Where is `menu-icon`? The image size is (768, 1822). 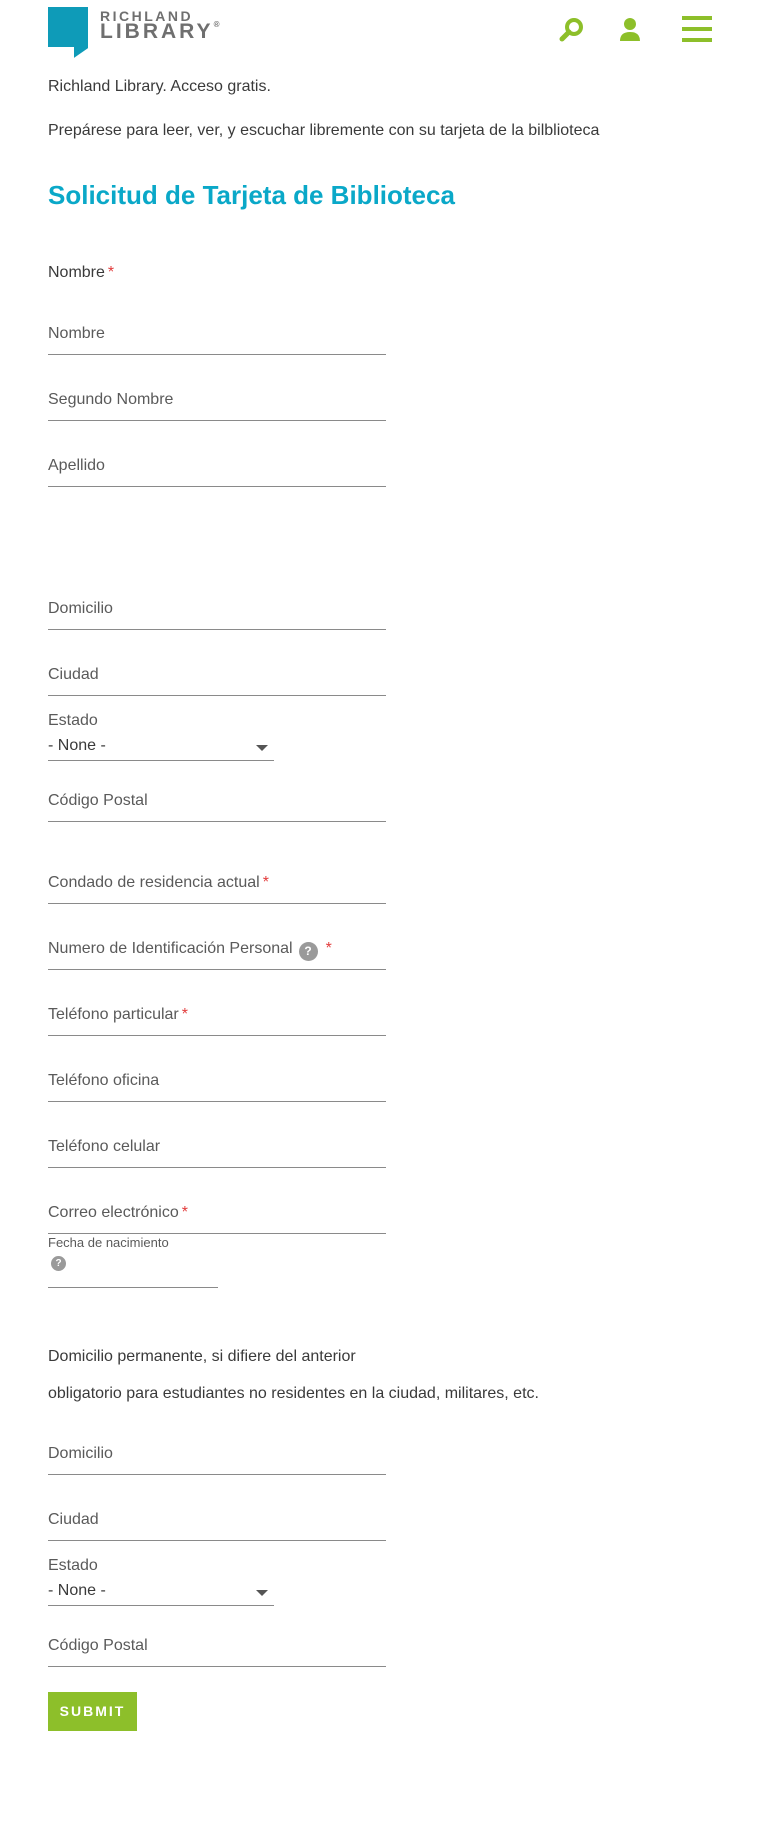
menu-icon is located at coordinates (697, 29).